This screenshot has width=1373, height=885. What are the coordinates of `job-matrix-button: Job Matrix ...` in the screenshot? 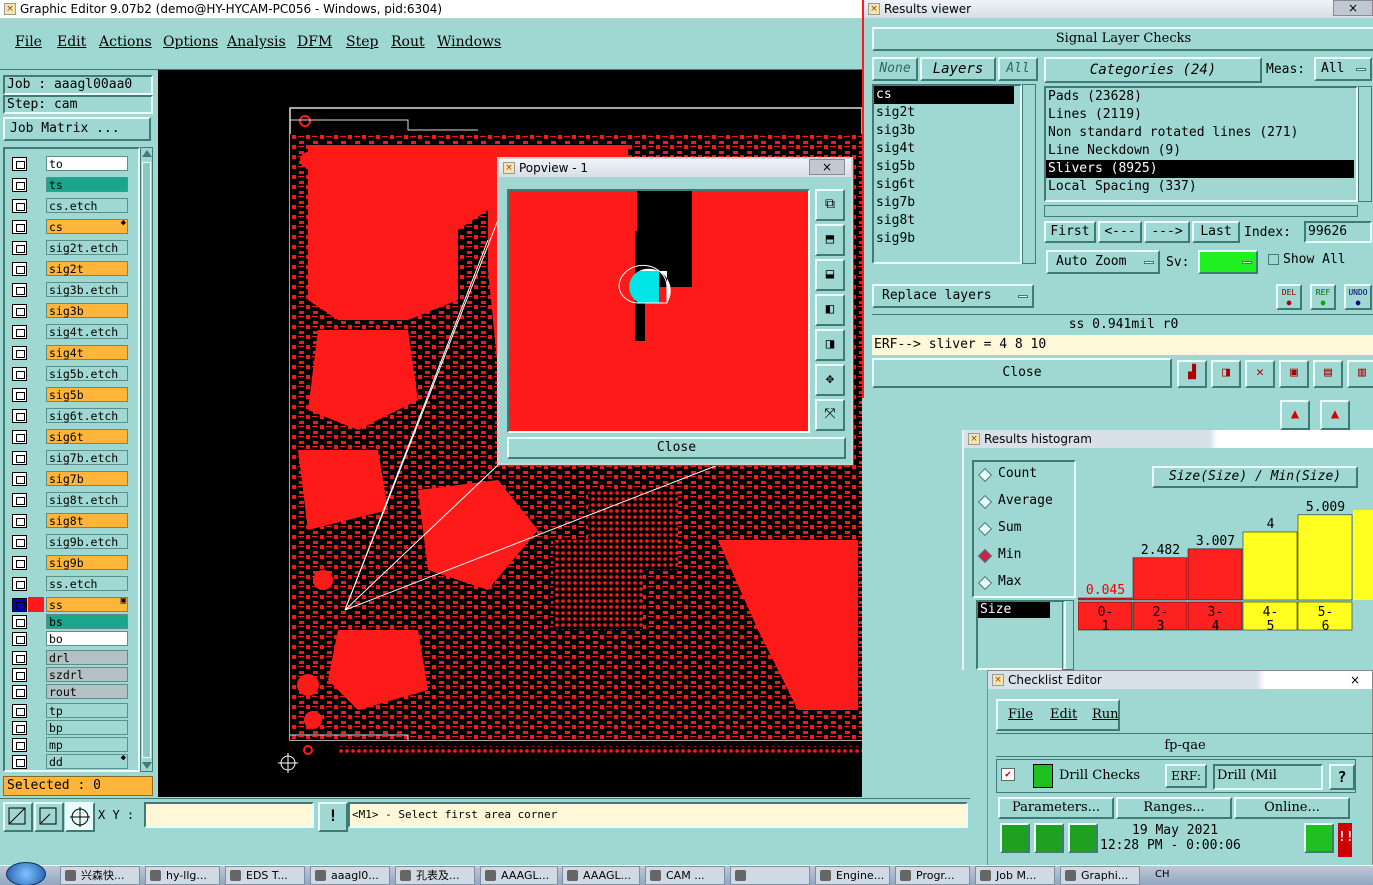 It's located at (77, 129).